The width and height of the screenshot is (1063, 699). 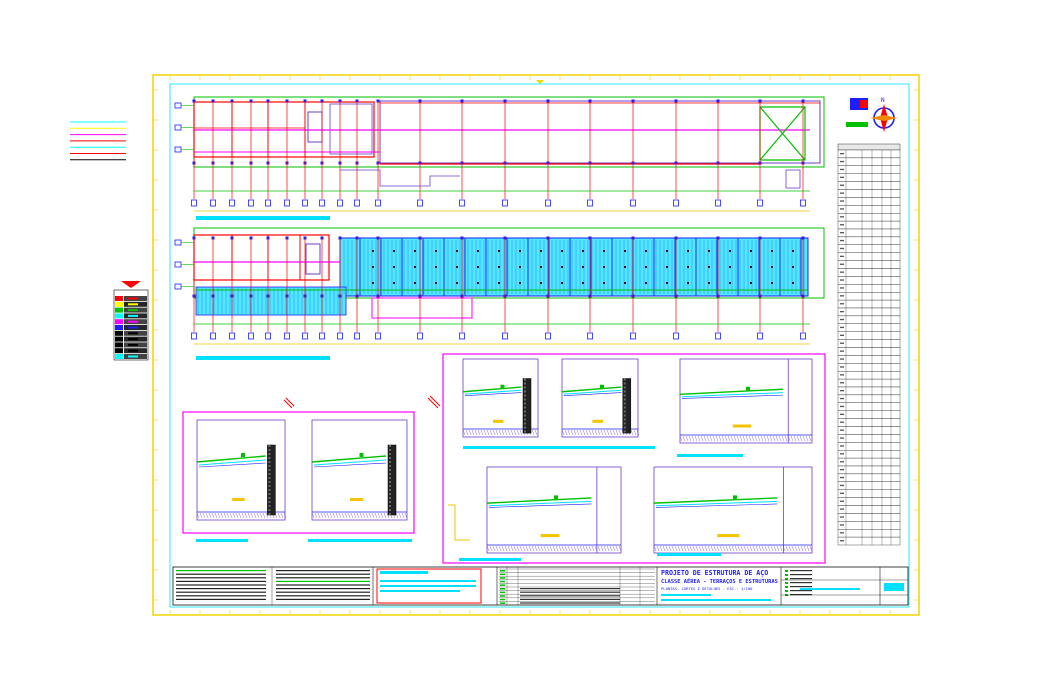 I want to click on note-line, so click(x=221, y=574).